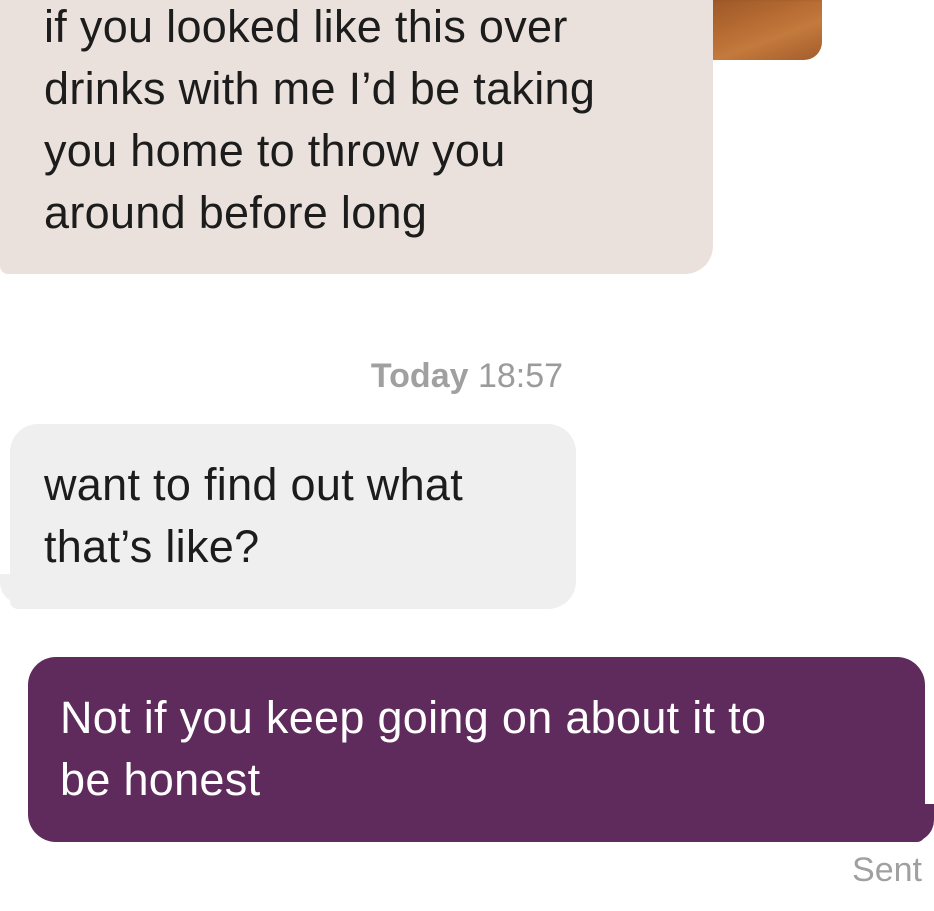  Describe the element at coordinates (419, 376) in the screenshot. I see `timestamp-day: Today` at that location.